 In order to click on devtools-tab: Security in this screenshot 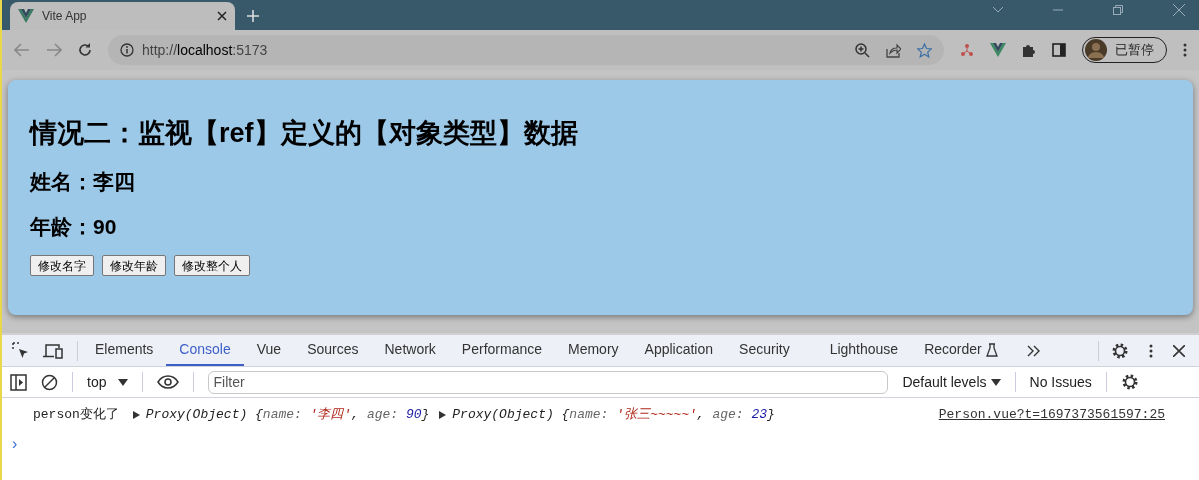, I will do `click(764, 350)`.